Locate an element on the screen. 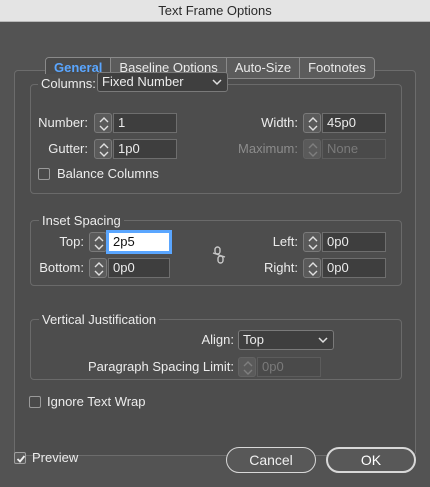 This screenshot has height=487, width=430. tab-footnotes: Footnotes is located at coordinates (337, 68).